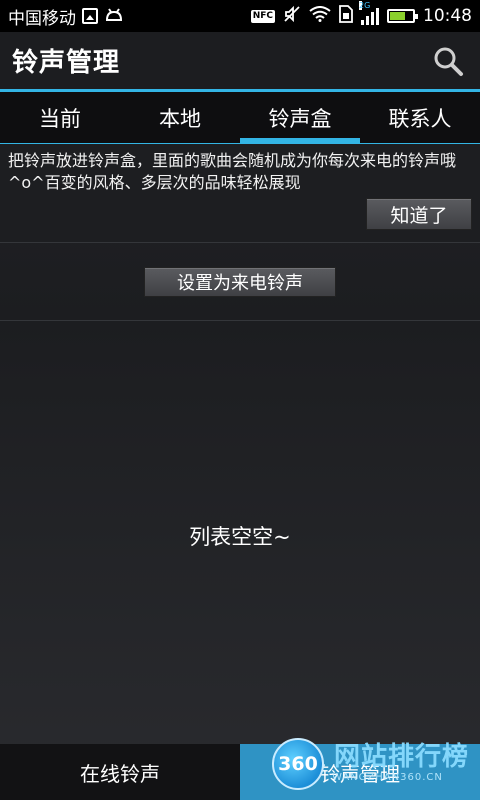 The height and width of the screenshot is (800, 480). I want to click on page-title: 铃声管理, so click(66, 63).